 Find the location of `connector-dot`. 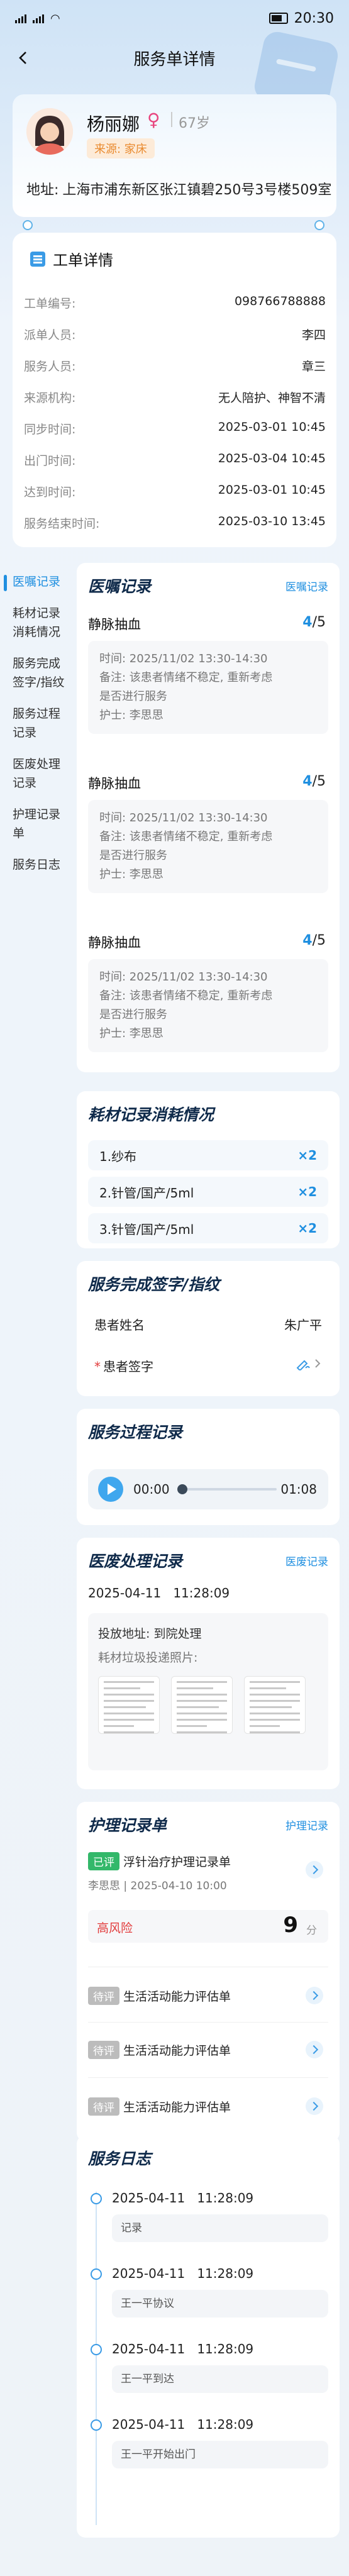

connector-dot is located at coordinates (28, 225).